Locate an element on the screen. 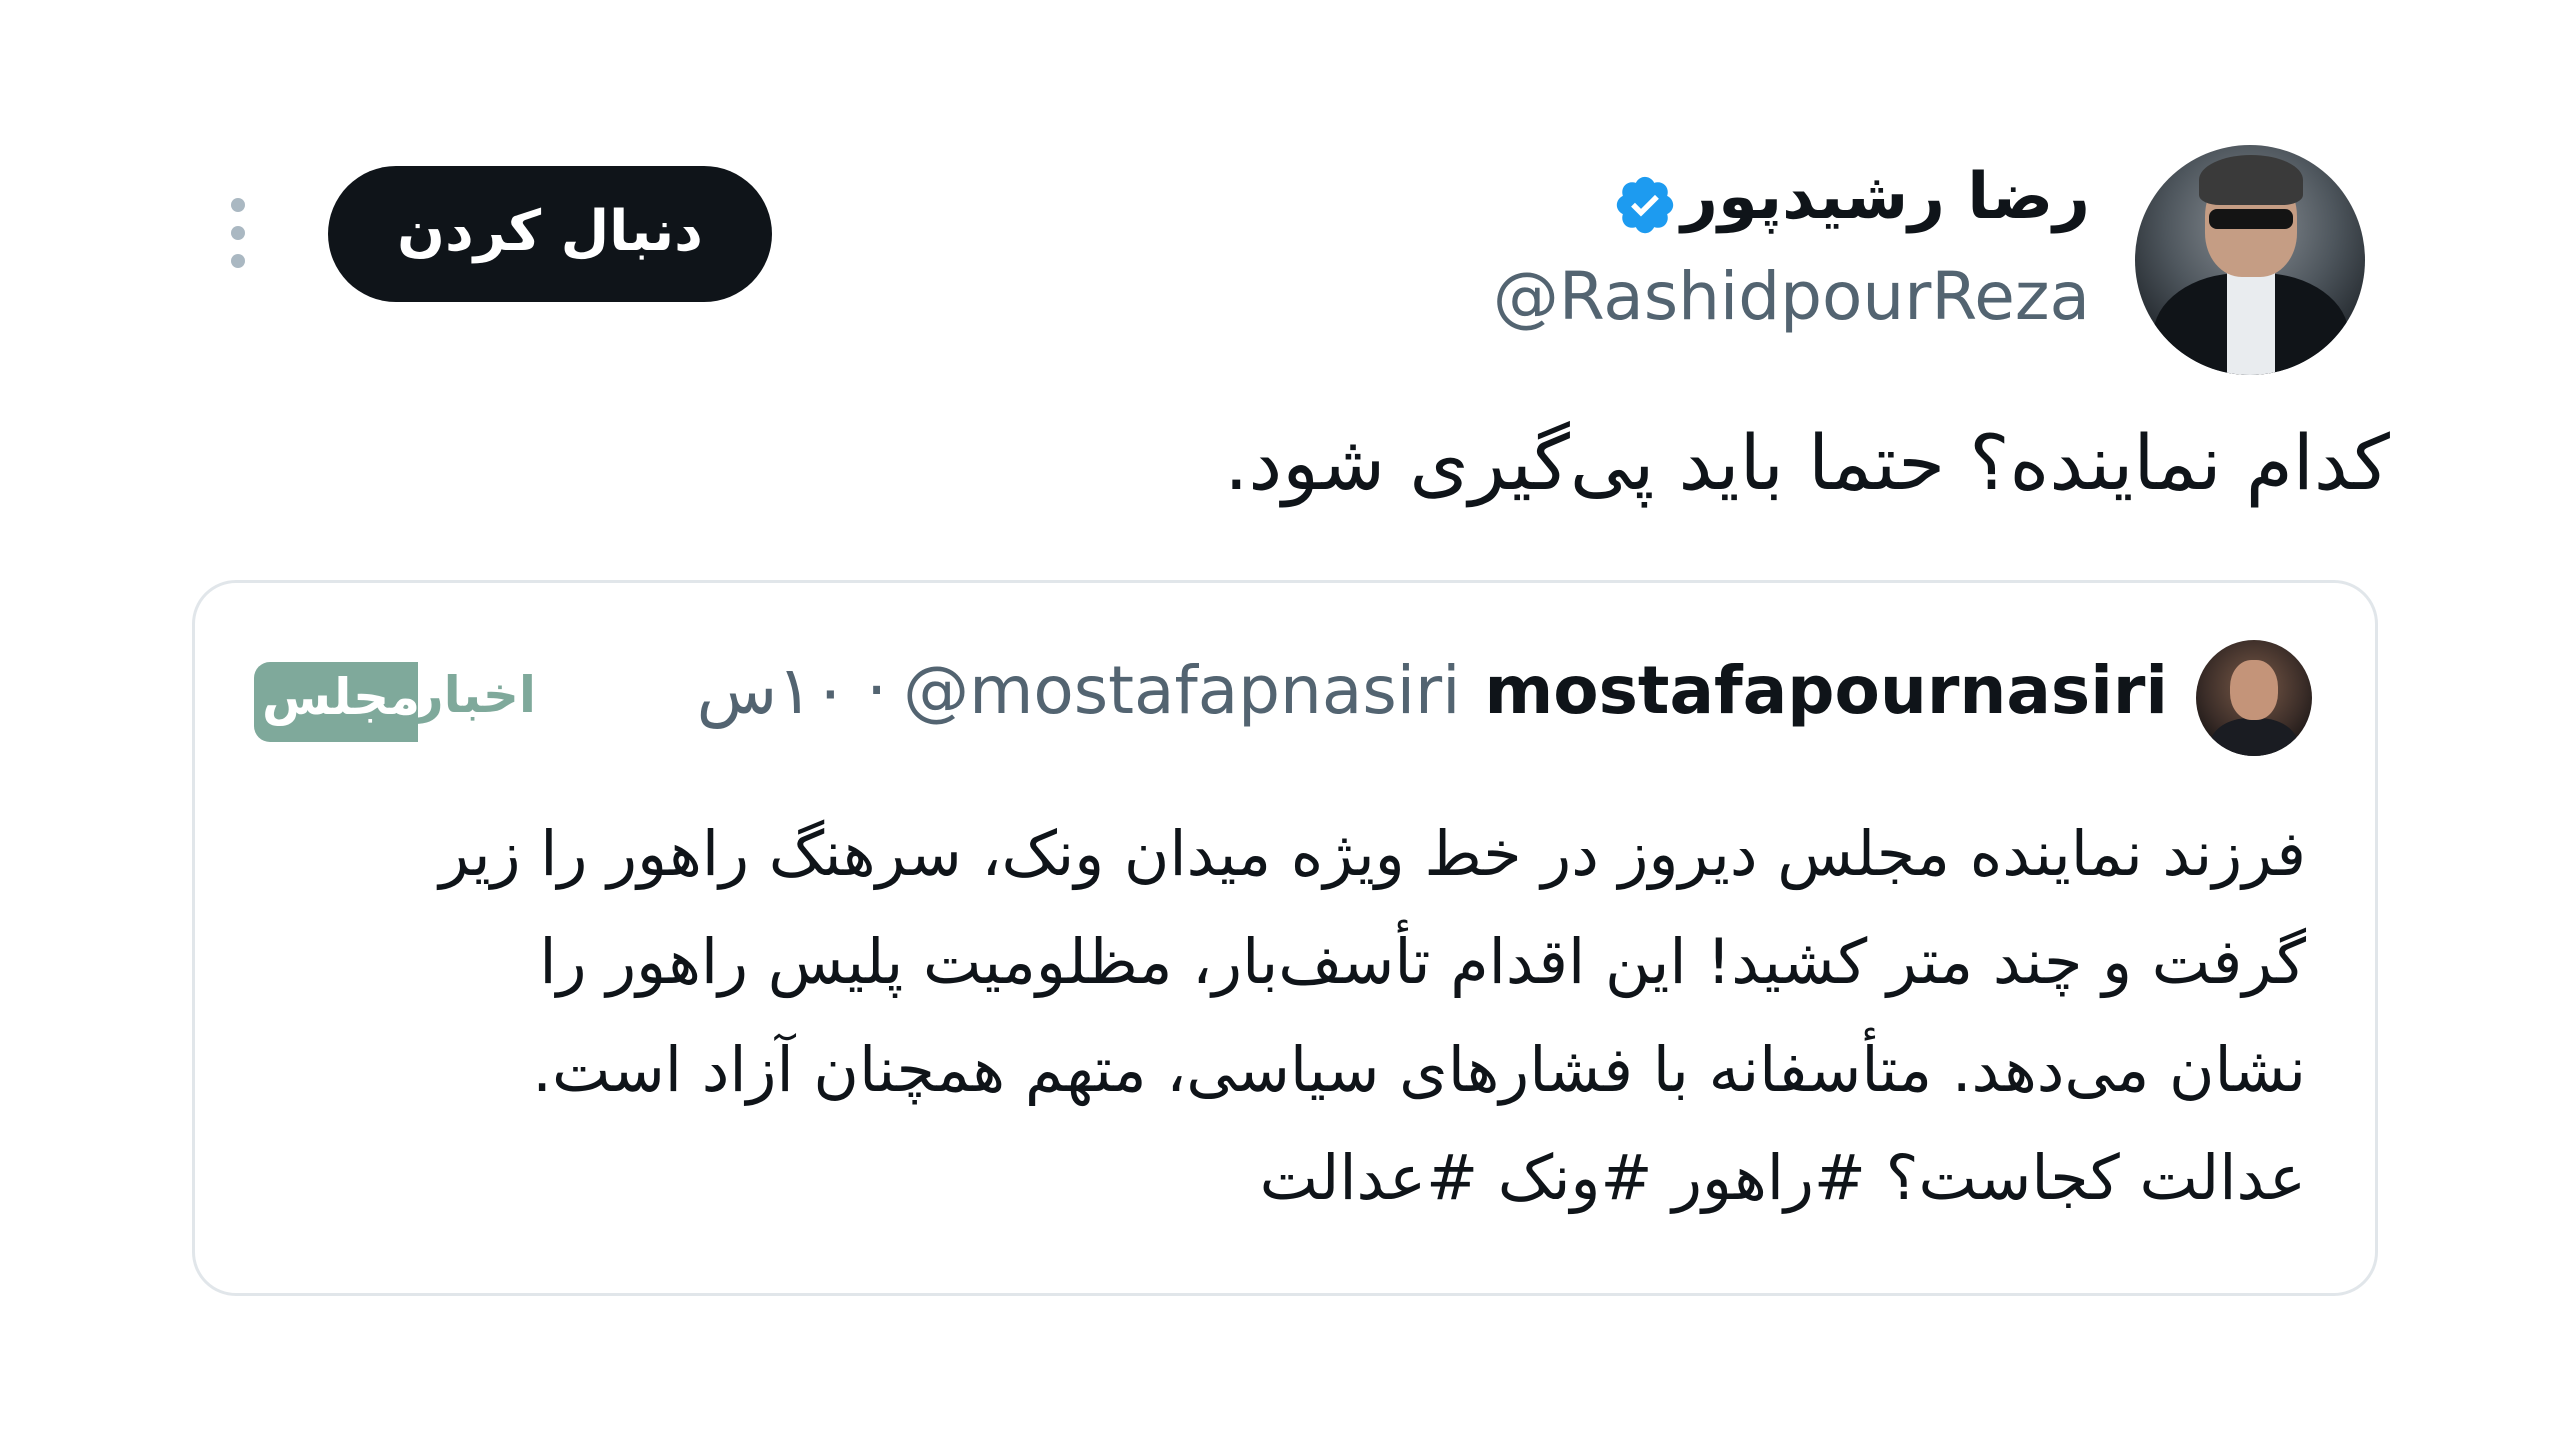  quoted-tweet-header: ۱۰س · @mostafapnasiri mostafapournasiri is located at coordinates (1432, 690).